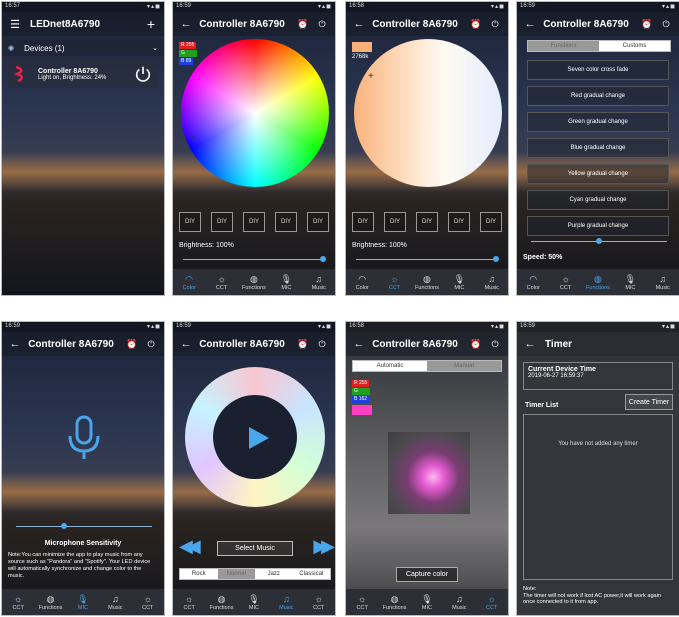 The height and width of the screenshot is (617, 679). Describe the element at coordinates (390, 366) in the screenshot. I see `tab-automatic: Automatic` at that location.